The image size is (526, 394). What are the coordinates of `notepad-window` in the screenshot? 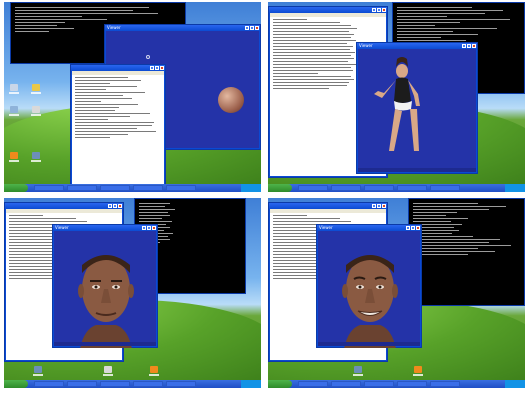 It's located at (118, 125).